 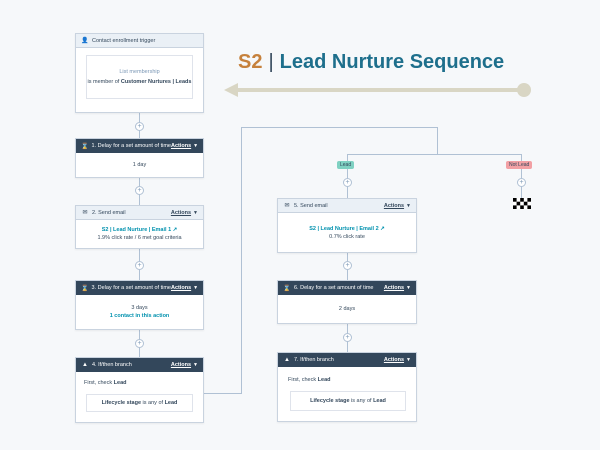 I want to click on branch-label-lead: Lead, so click(x=346, y=165).